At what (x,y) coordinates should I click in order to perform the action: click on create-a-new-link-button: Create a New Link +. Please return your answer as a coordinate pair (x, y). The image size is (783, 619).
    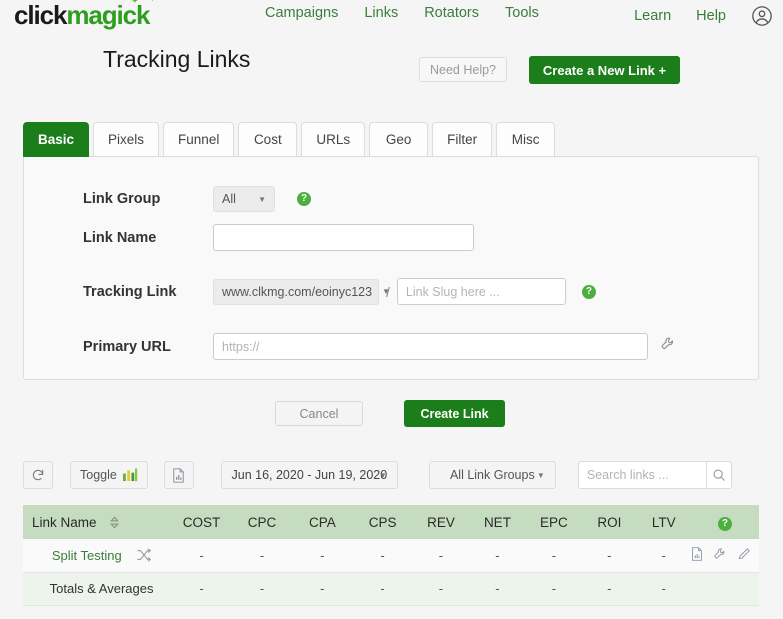
    Looking at the image, I should click on (604, 70).